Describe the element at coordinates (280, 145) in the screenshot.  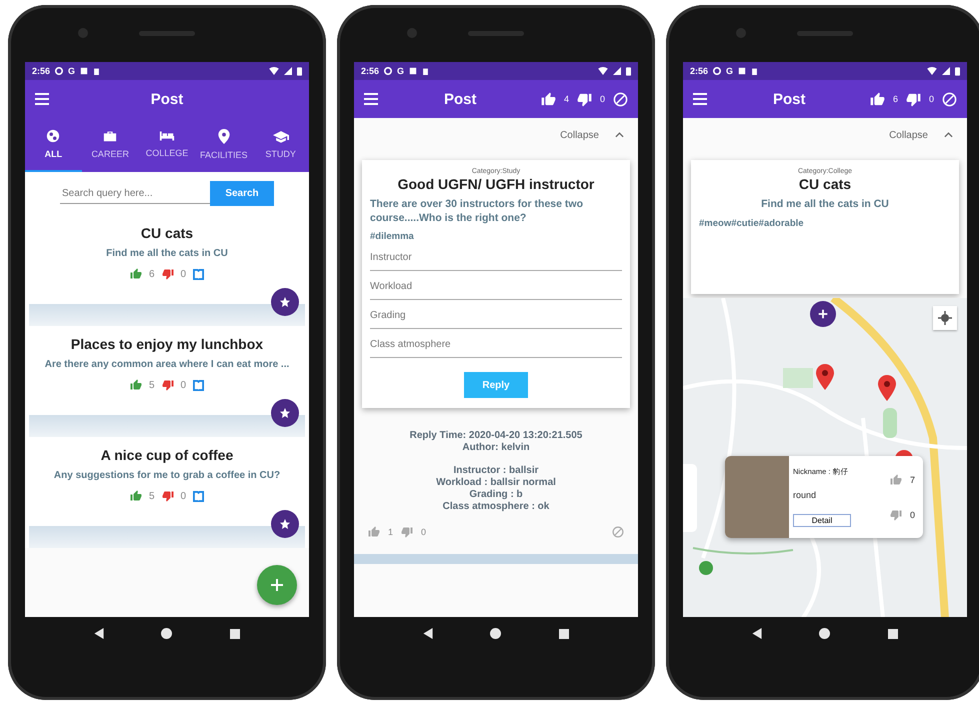
I see `category-tab: STUDY` at that location.